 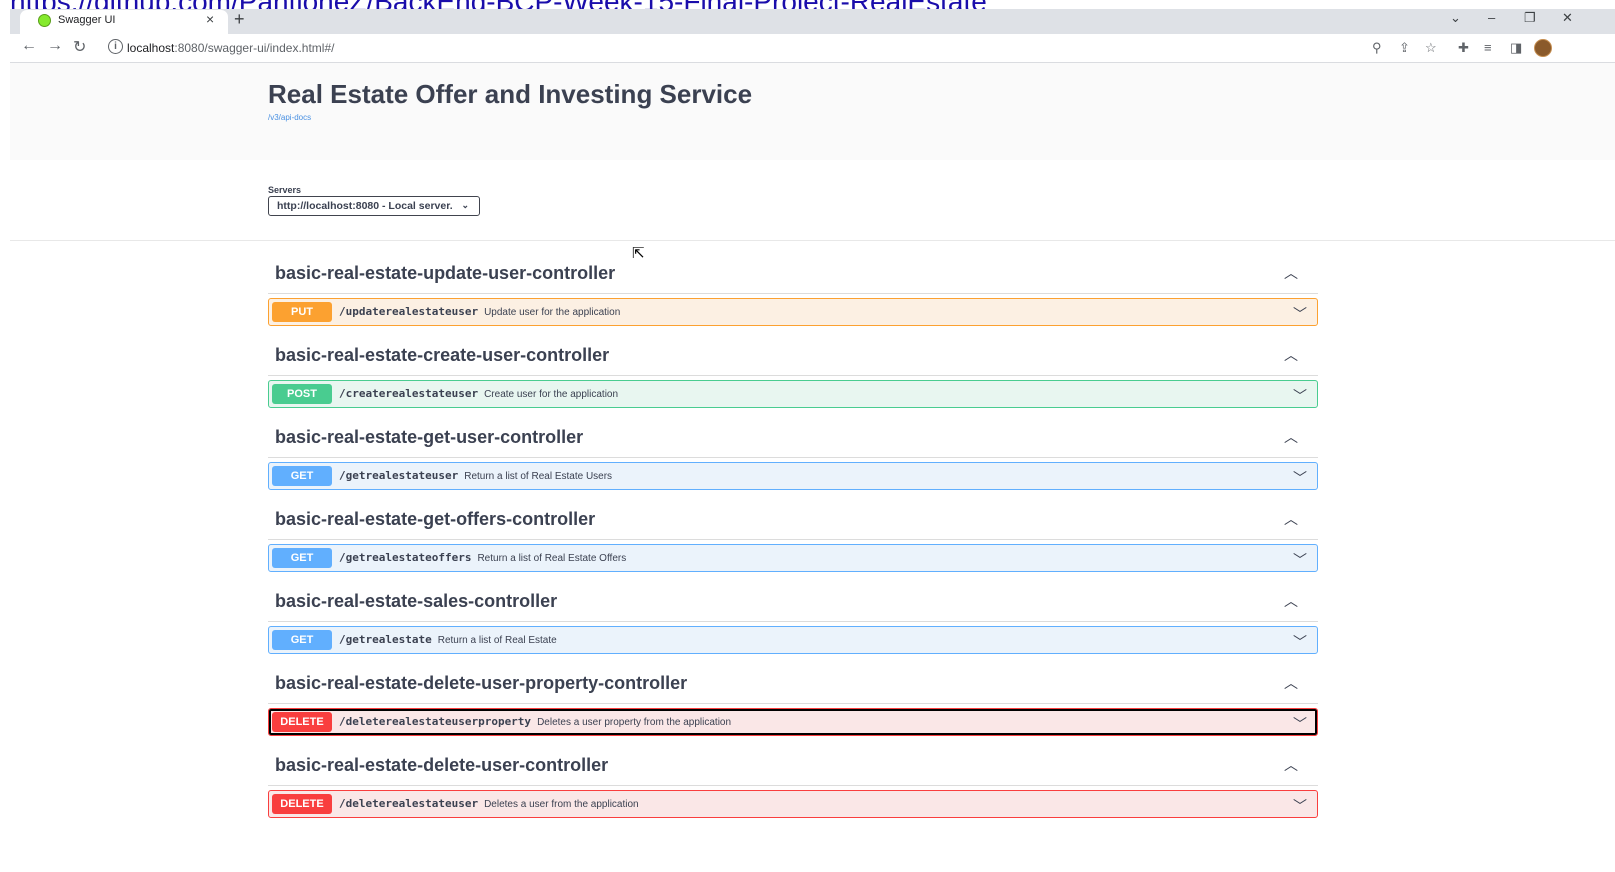 What do you see at coordinates (552, 312) in the screenshot?
I see `operation-summary: Update user for the application` at bounding box center [552, 312].